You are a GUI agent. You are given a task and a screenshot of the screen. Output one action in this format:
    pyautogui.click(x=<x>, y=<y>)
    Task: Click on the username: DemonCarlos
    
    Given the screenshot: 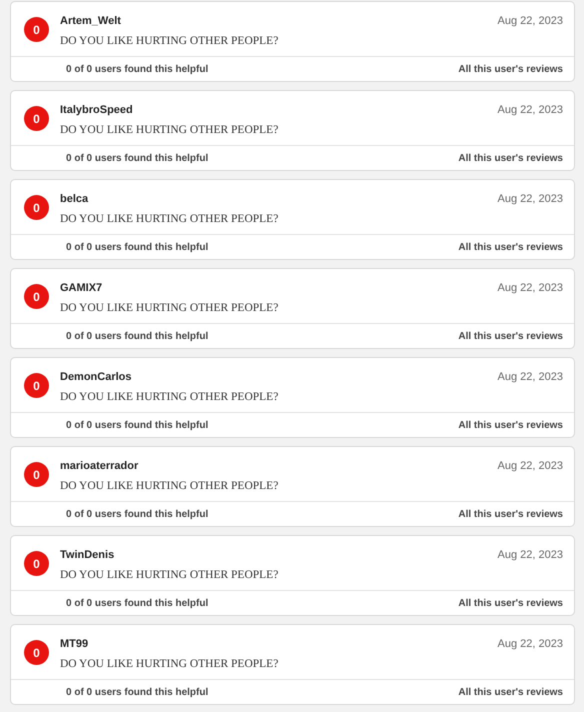 What is the action you would take?
    pyautogui.click(x=96, y=377)
    